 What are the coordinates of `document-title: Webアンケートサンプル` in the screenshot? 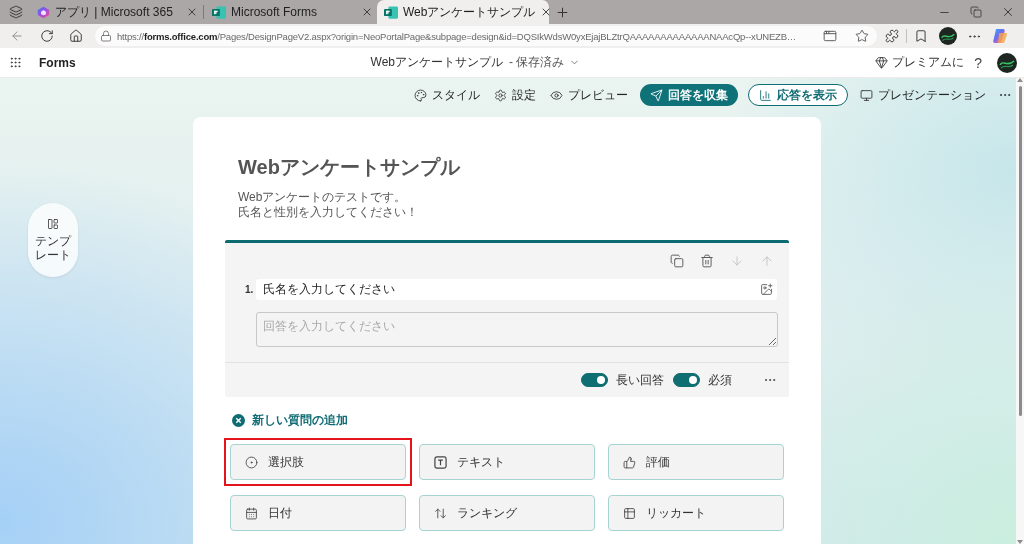 It's located at (436, 62).